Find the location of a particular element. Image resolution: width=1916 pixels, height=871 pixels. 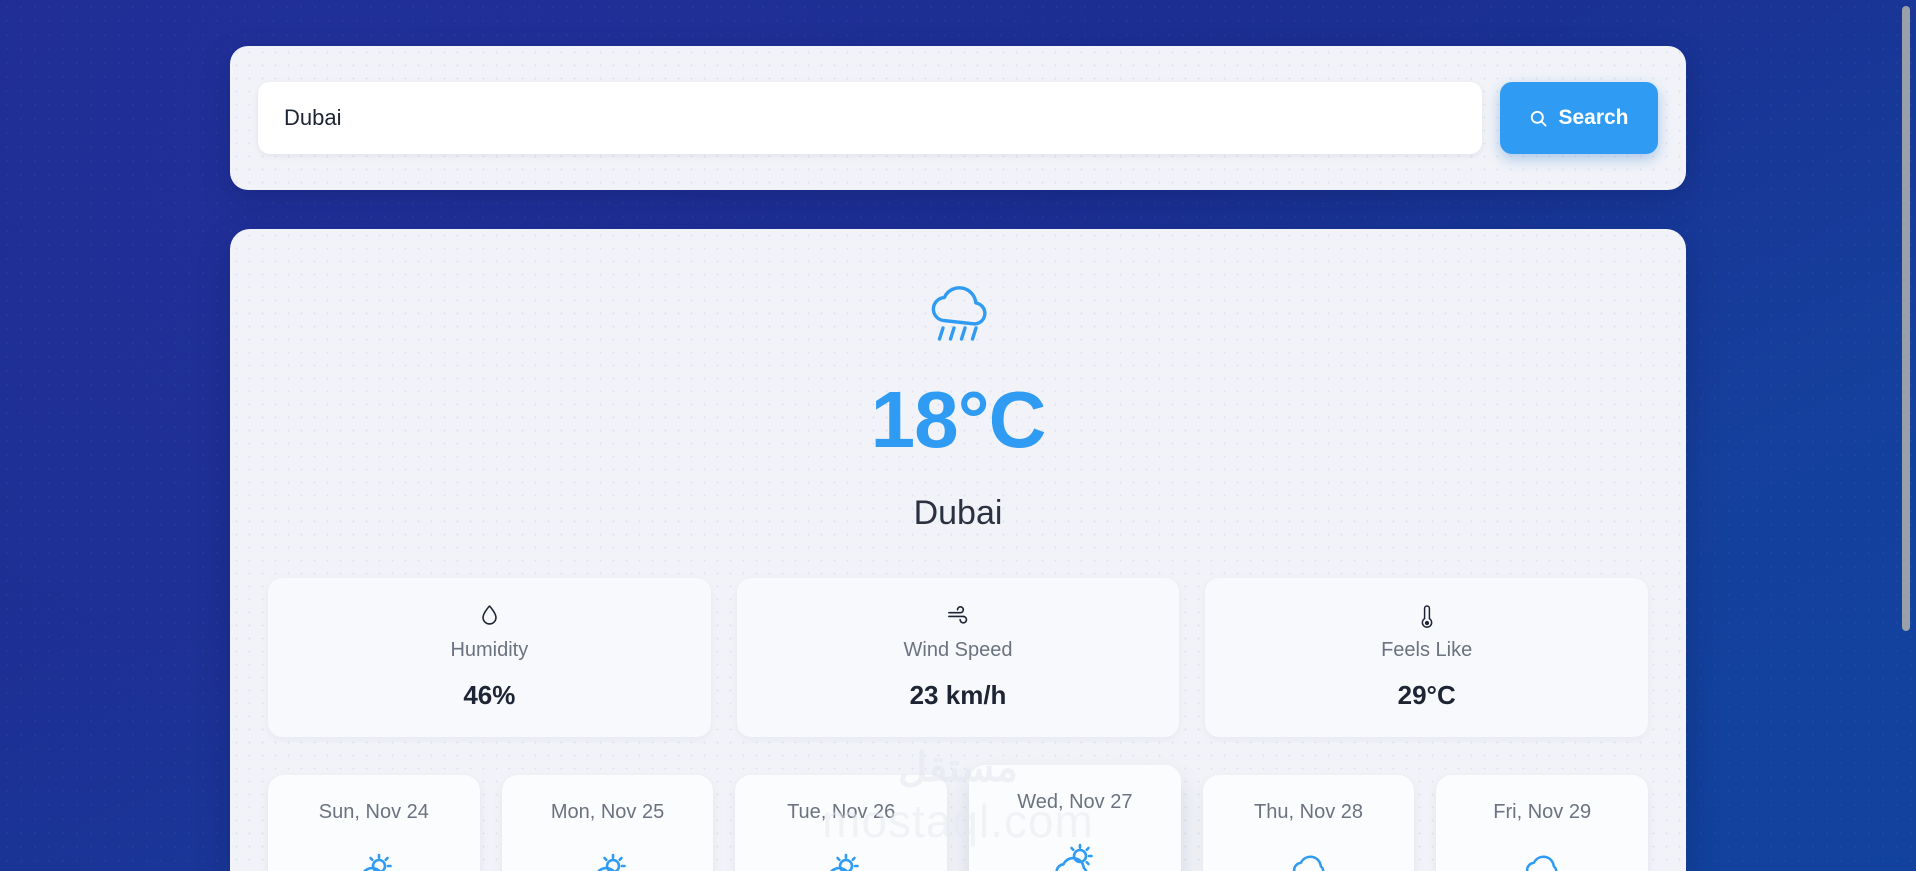

search-panel: Search is located at coordinates (958, 118).